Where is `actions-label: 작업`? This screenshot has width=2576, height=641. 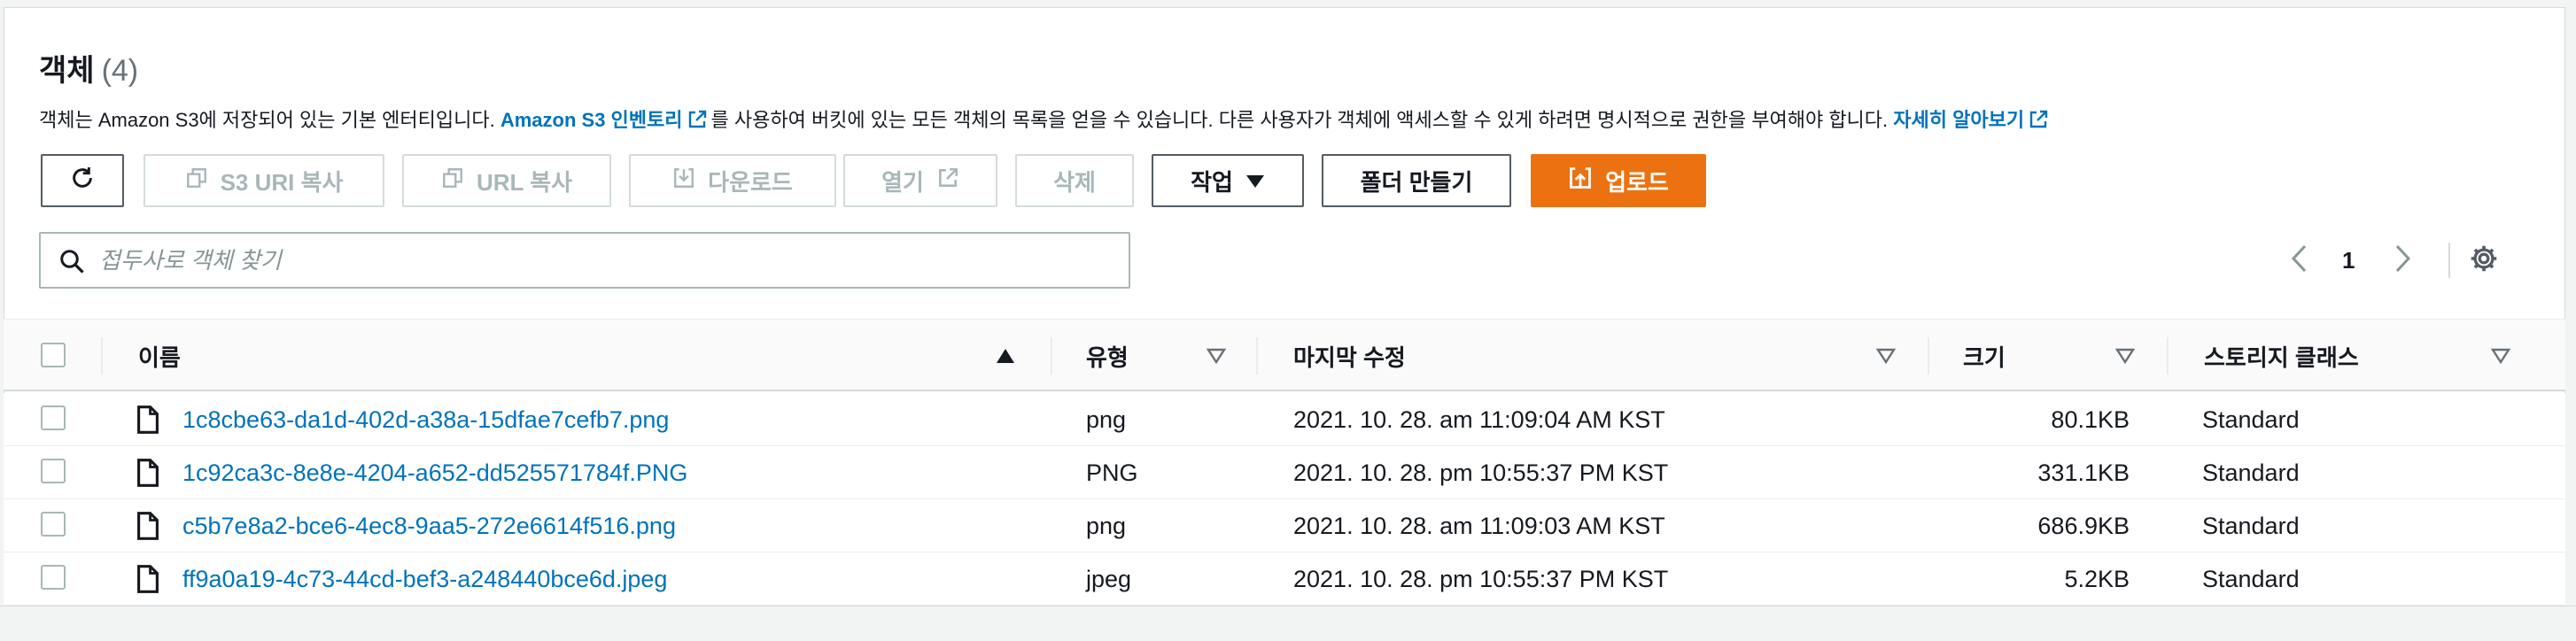 actions-label: 작업 is located at coordinates (1212, 182).